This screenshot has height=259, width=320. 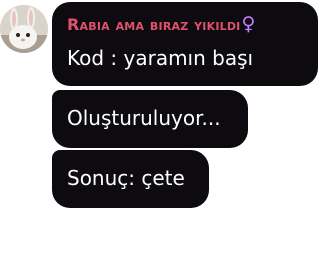 I want to click on user-avatar, so click(x=24, y=29).